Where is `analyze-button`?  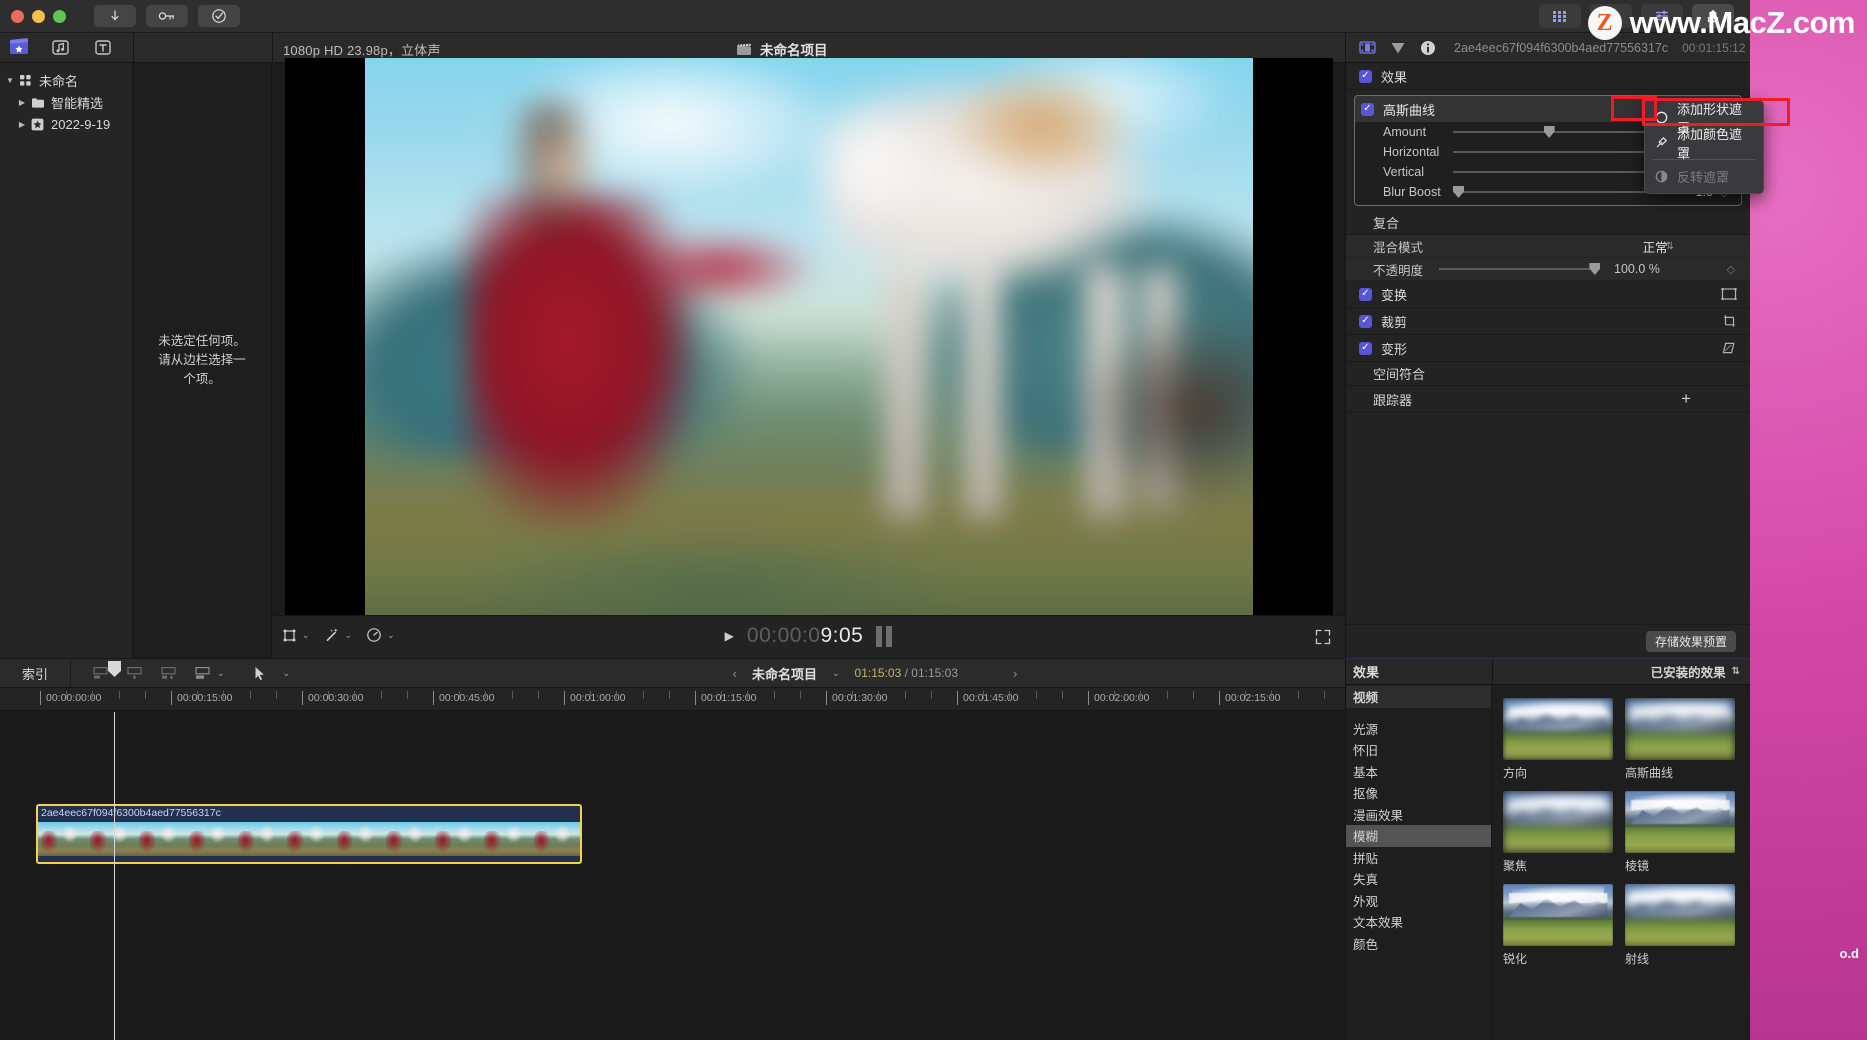
analyze-button is located at coordinates (219, 16).